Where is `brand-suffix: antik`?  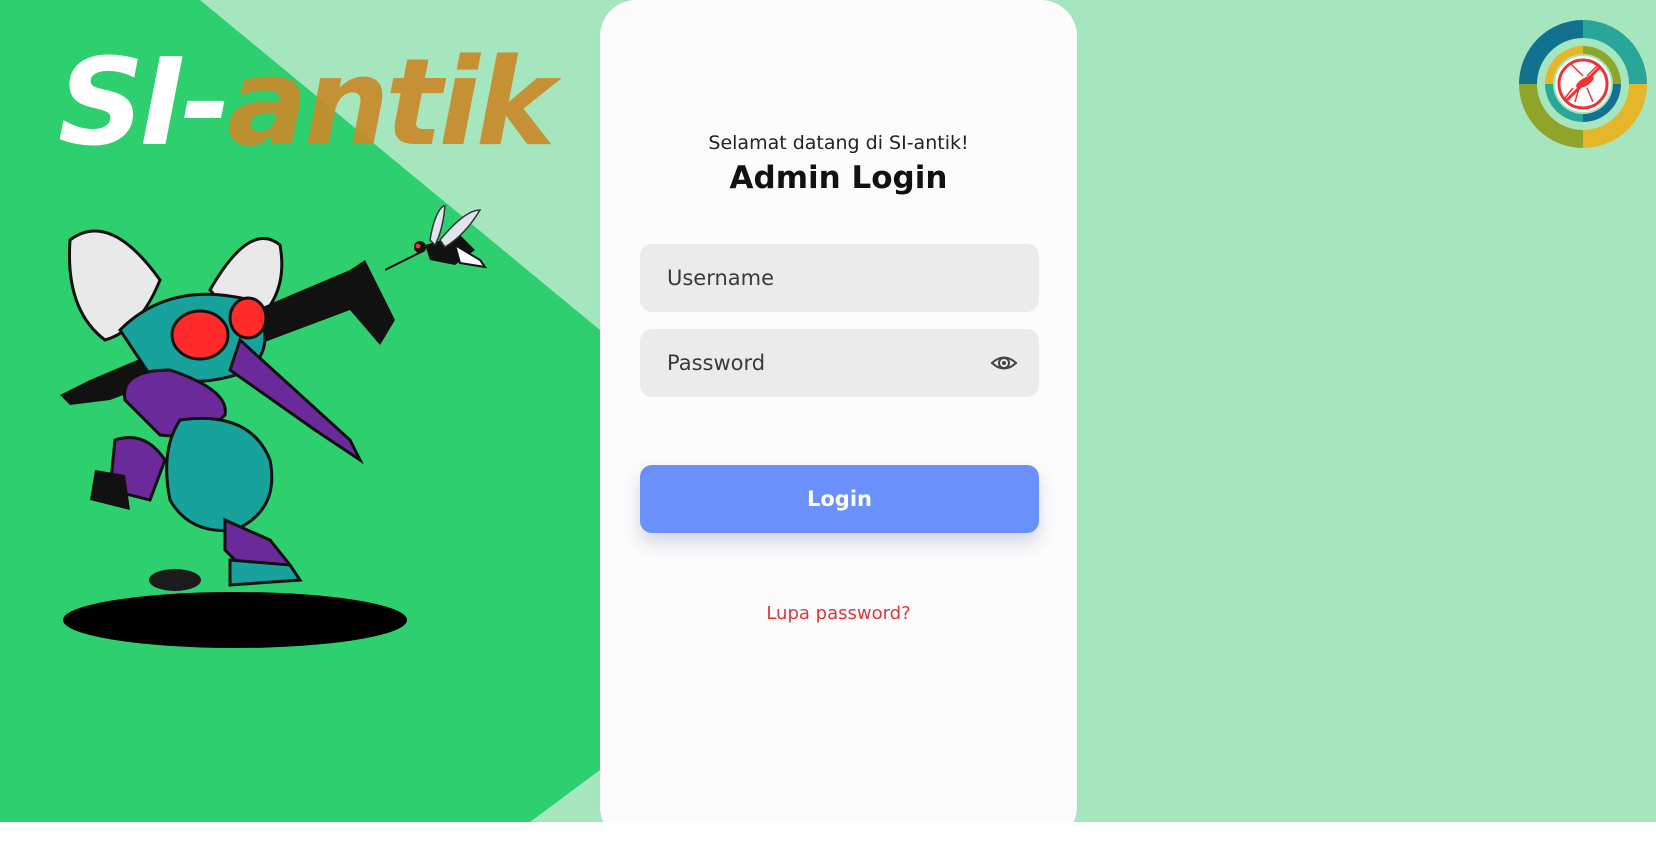 brand-suffix: antik is located at coordinates (391, 103).